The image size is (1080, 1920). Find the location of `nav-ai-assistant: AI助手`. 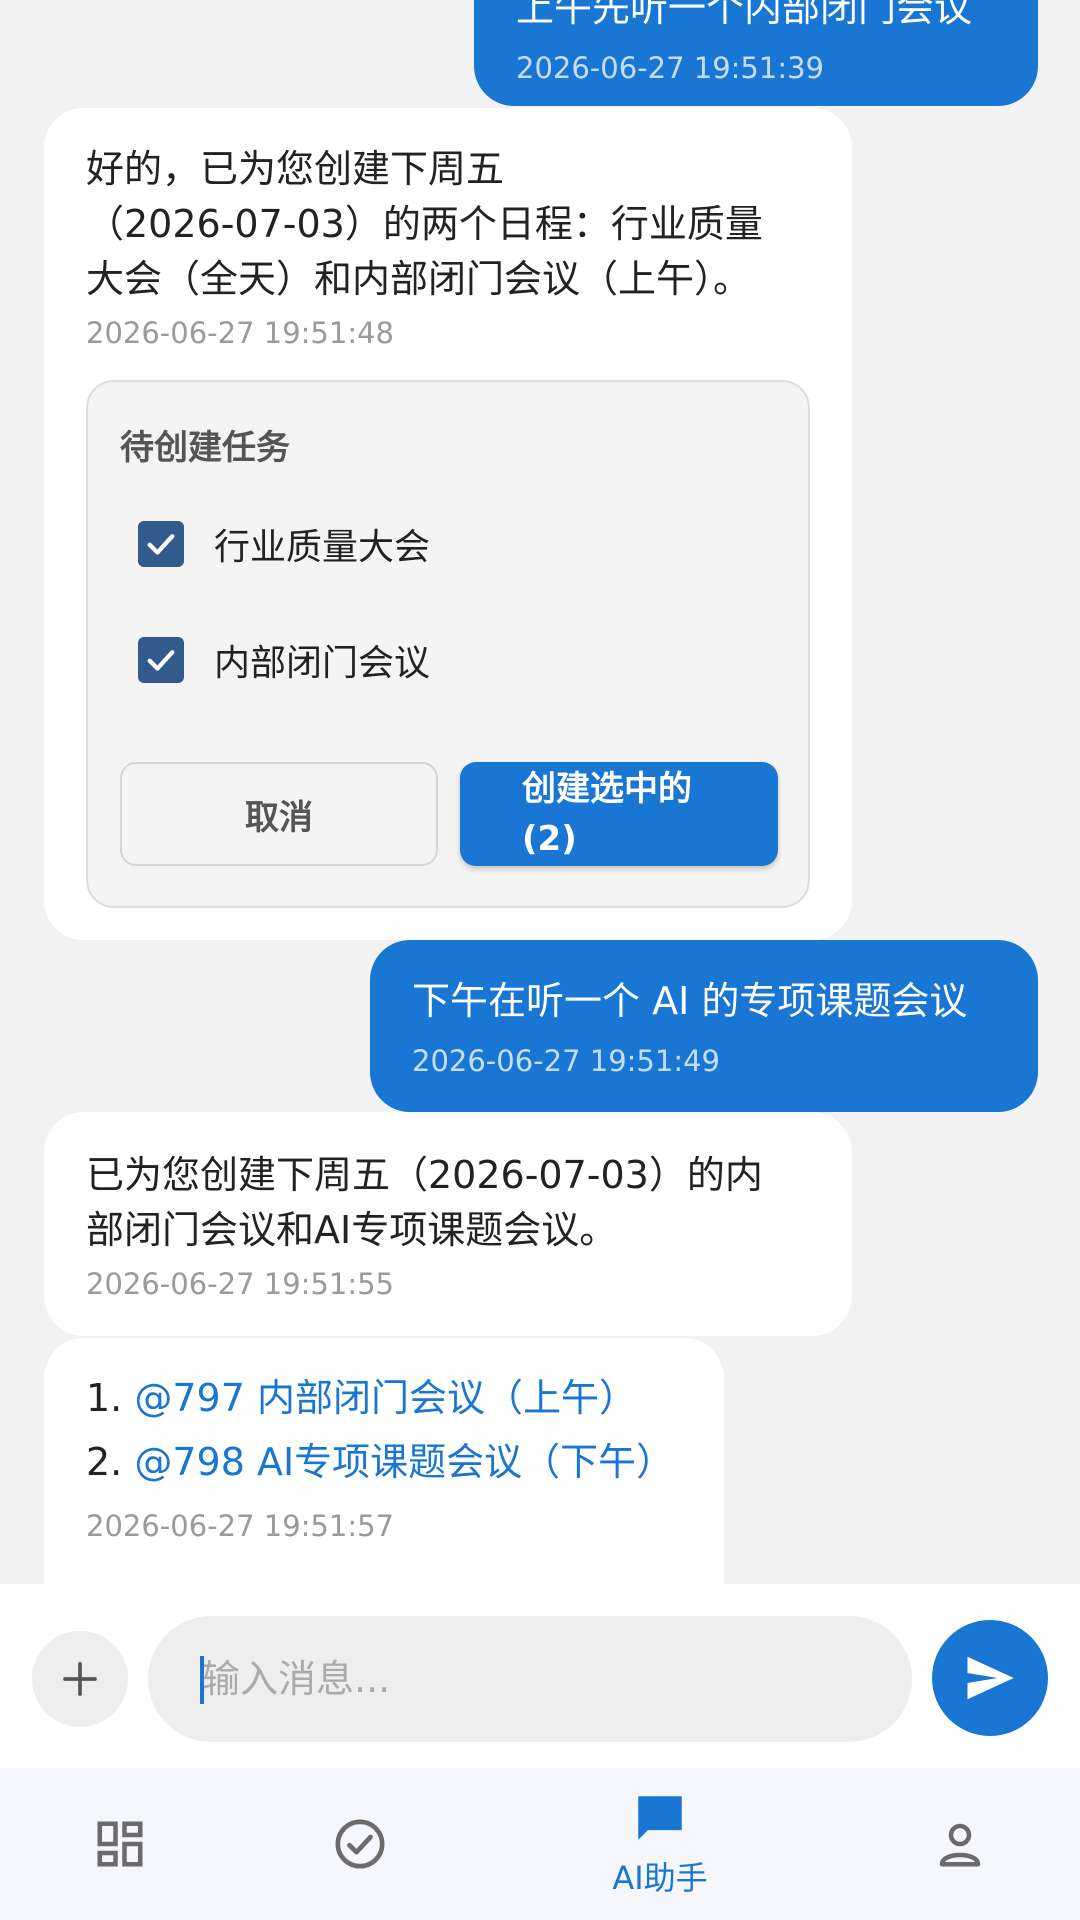

nav-ai-assistant: AI助手 is located at coordinates (660, 1844).